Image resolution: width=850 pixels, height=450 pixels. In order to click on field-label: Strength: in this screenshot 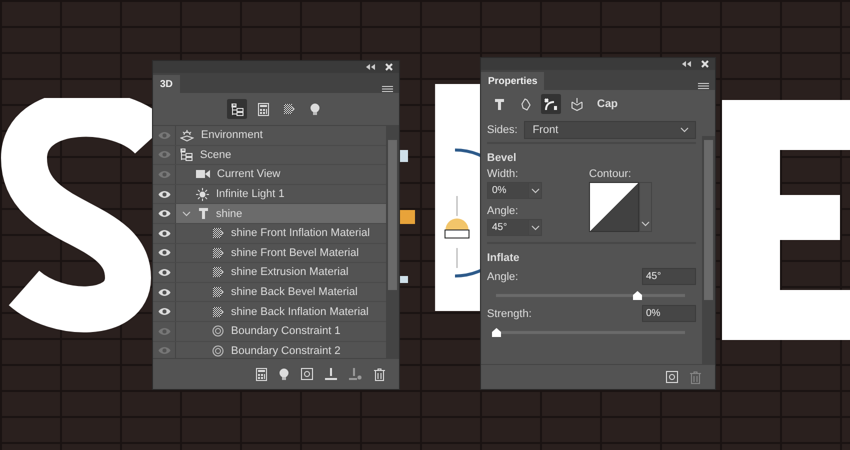, I will do `click(509, 314)`.